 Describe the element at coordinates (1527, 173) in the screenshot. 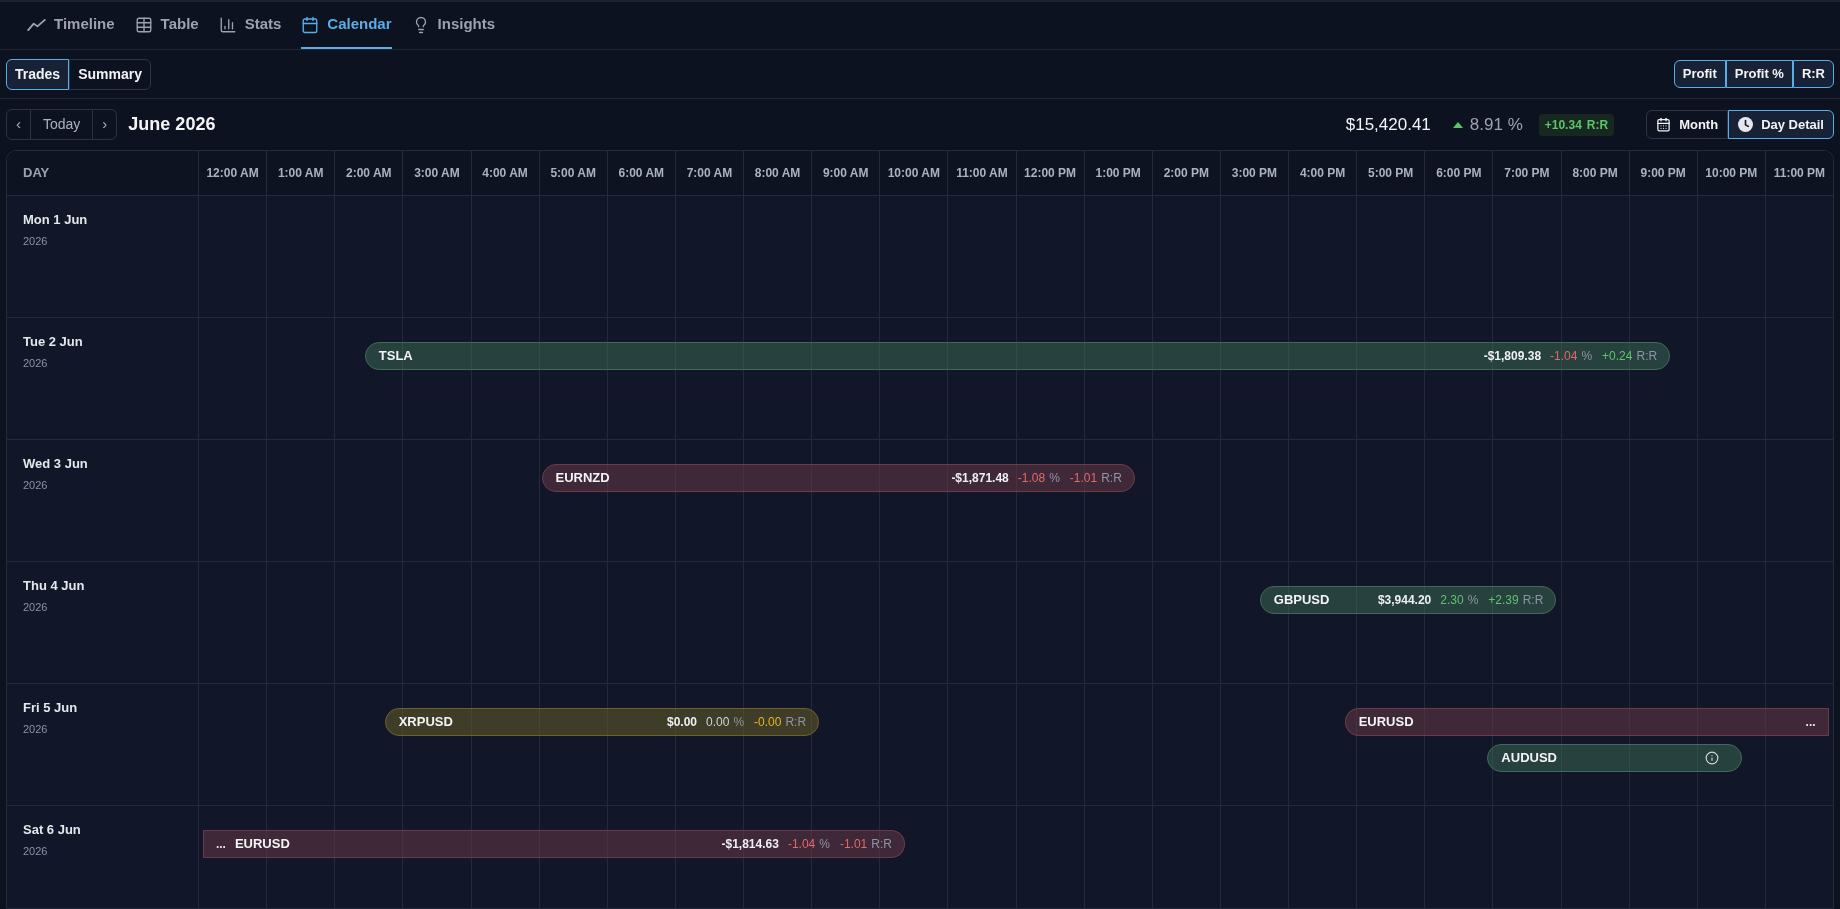

I see `hour-header: 7:00 PM` at that location.